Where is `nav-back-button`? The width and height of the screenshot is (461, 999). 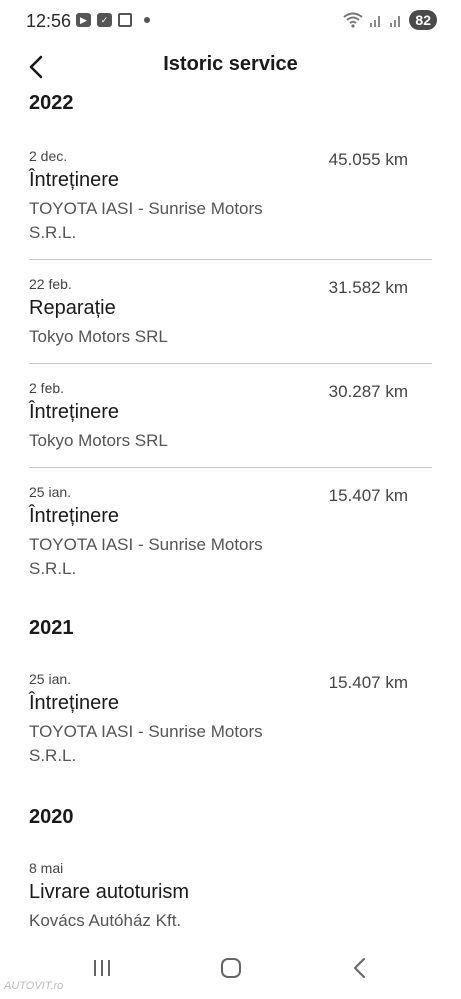
nav-back-button is located at coordinates (360, 970).